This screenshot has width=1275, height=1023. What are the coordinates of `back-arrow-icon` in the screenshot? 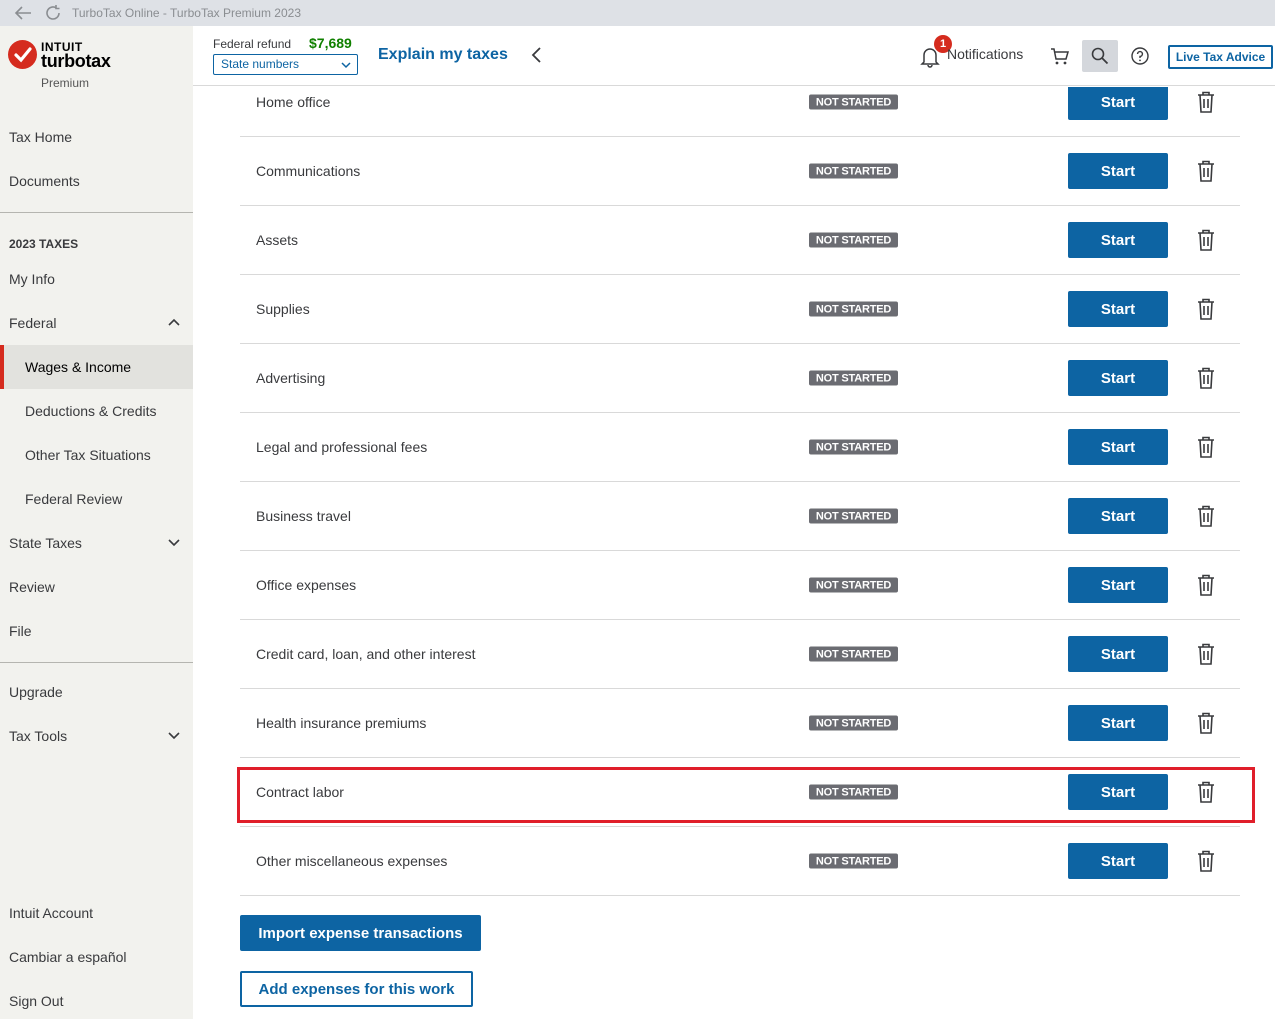 It's located at (23, 13).